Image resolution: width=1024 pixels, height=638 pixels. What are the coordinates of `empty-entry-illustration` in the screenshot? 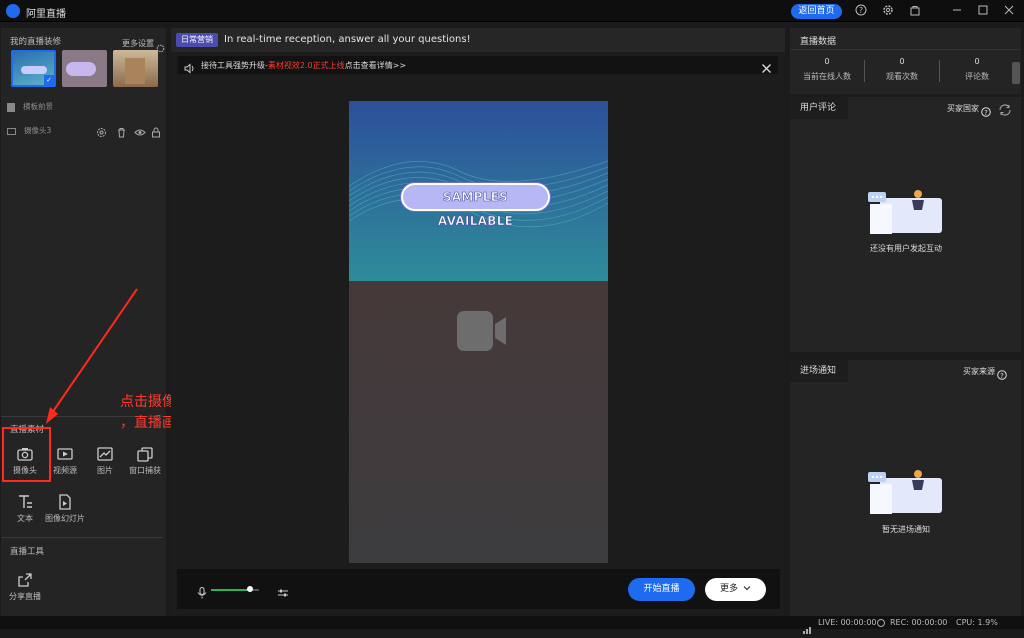 It's located at (906, 492).